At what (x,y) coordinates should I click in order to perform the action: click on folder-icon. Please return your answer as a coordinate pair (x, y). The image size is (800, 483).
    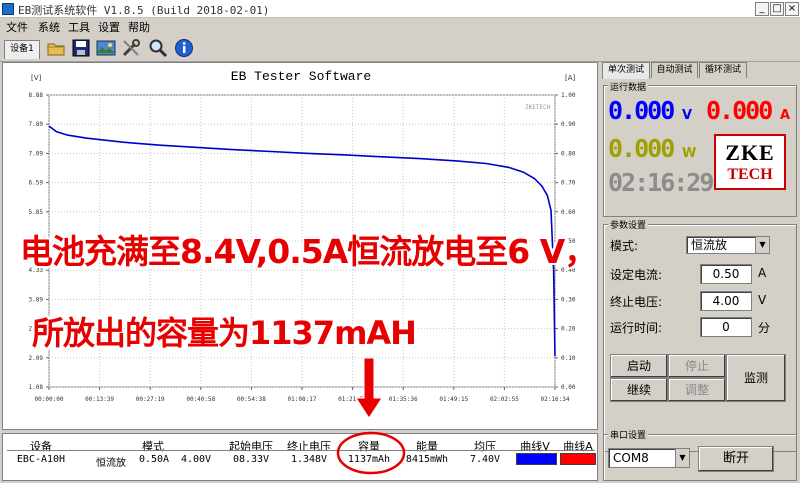
    Looking at the image, I should click on (56, 48).